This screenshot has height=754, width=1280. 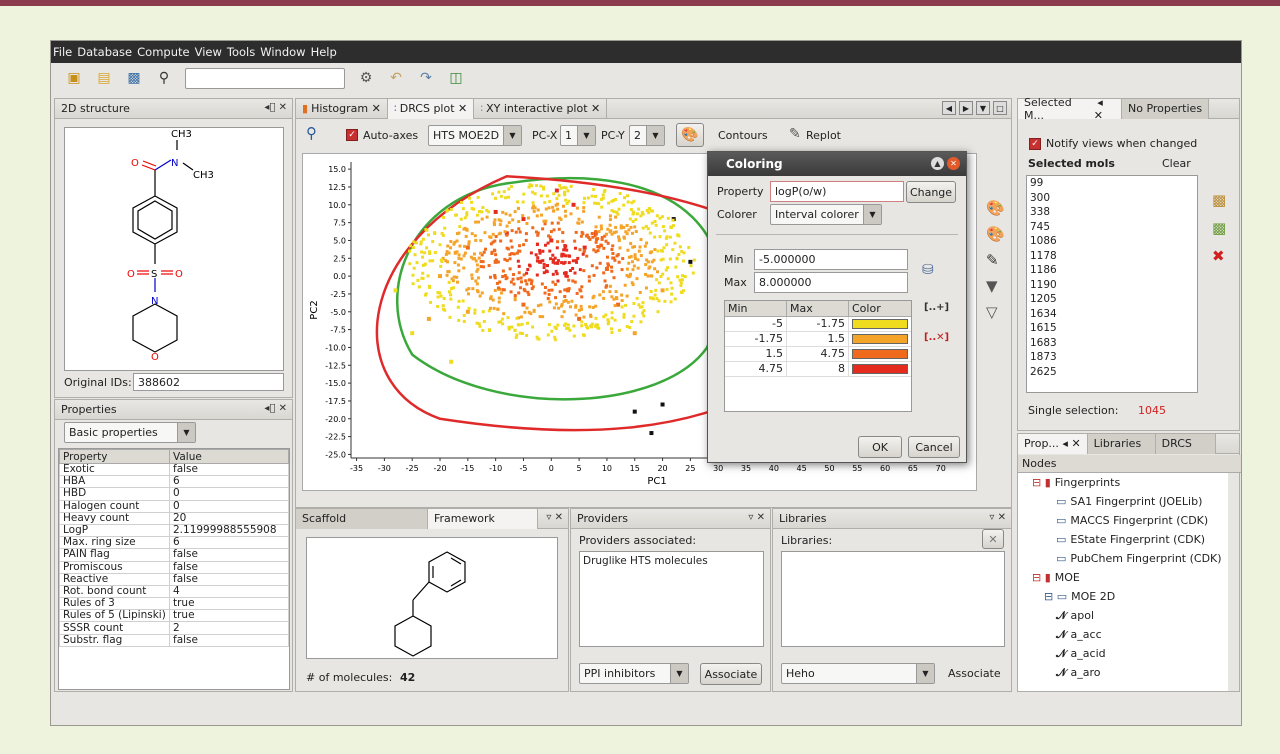 I want to click on menu-item-database: Database, so click(x=104, y=52).